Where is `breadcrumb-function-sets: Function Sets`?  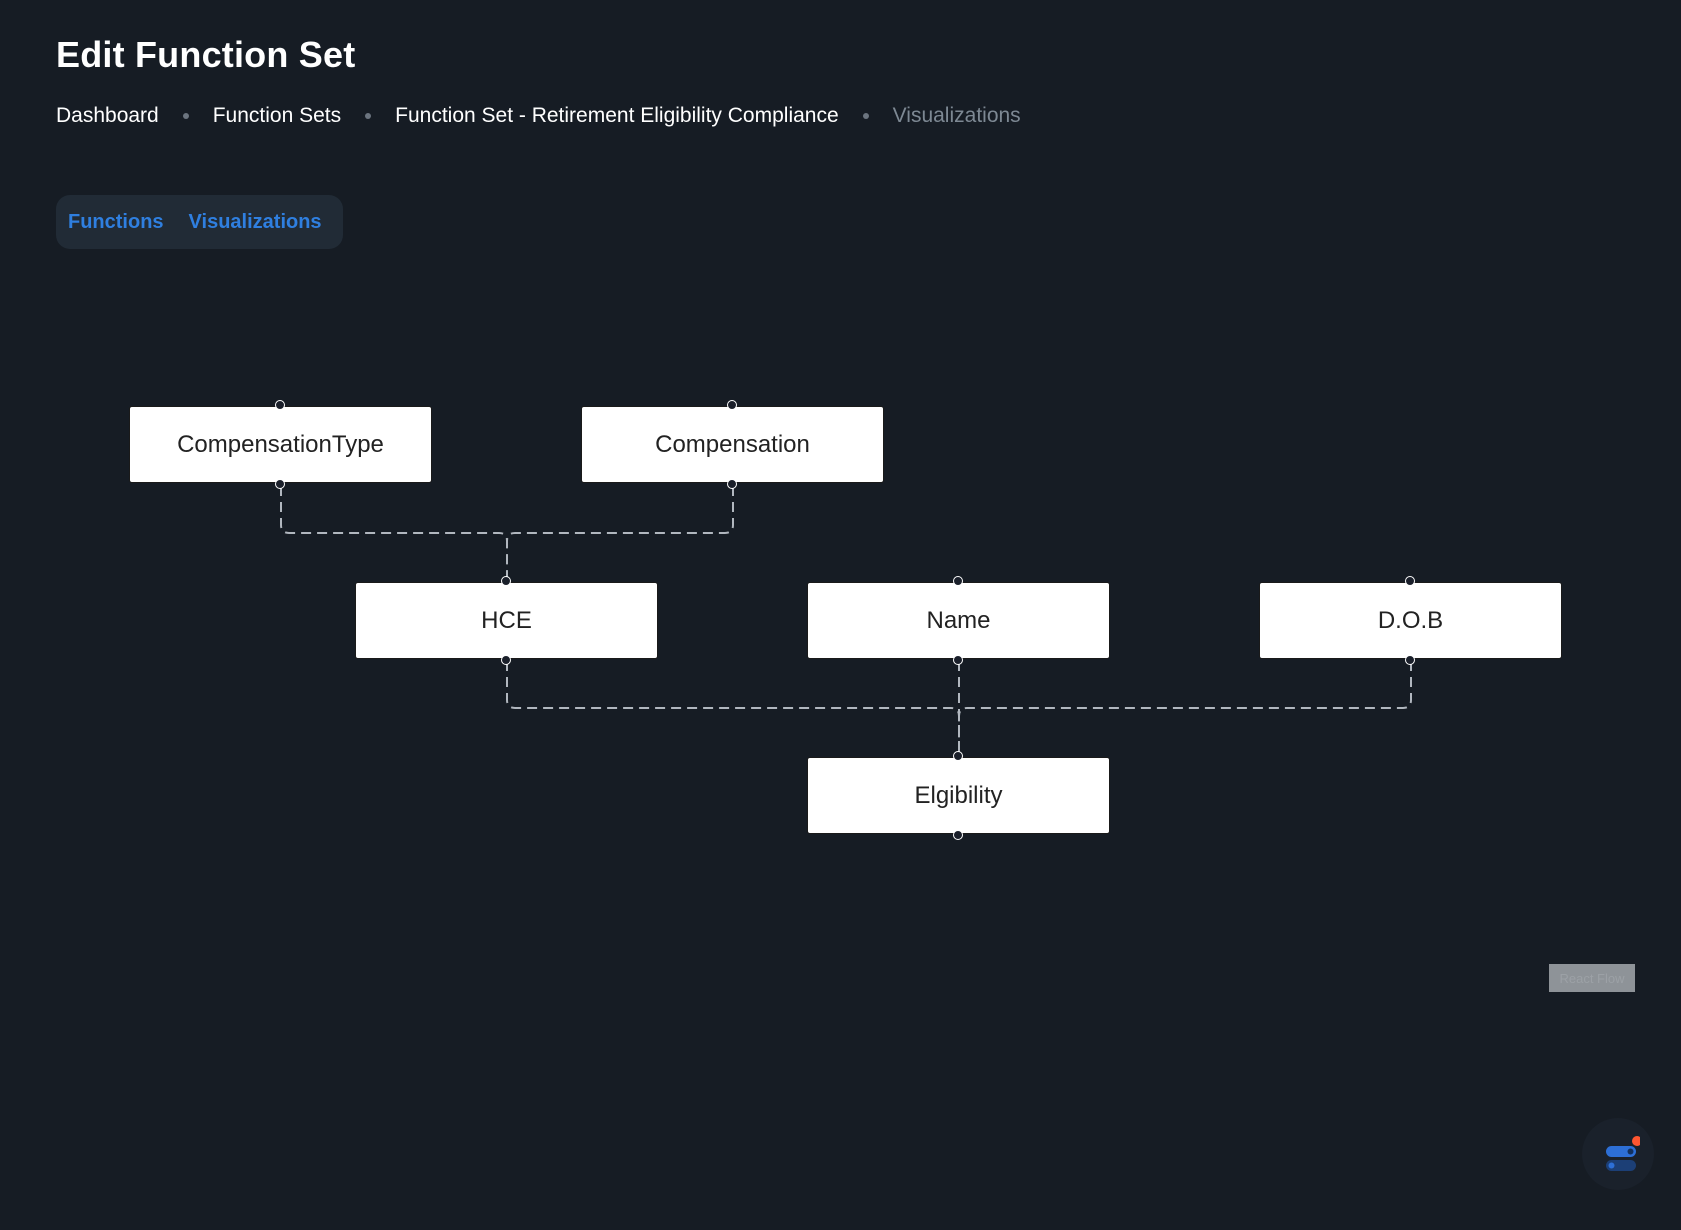 breadcrumb-function-sets: Function Sets is located at coordinates (277, 116).